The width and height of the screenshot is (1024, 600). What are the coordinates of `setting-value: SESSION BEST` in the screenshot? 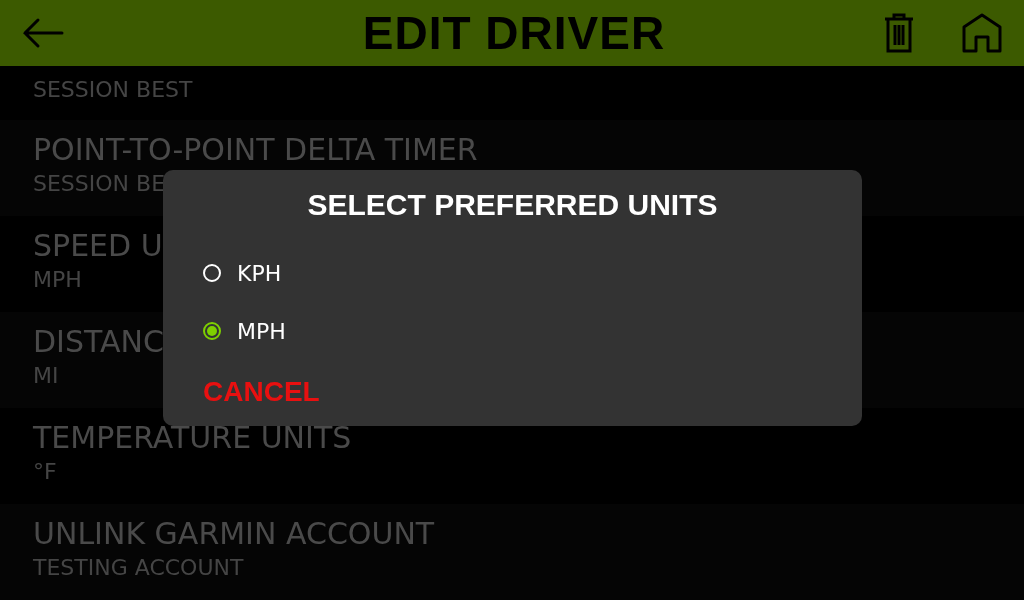 It's located at (113, 90).